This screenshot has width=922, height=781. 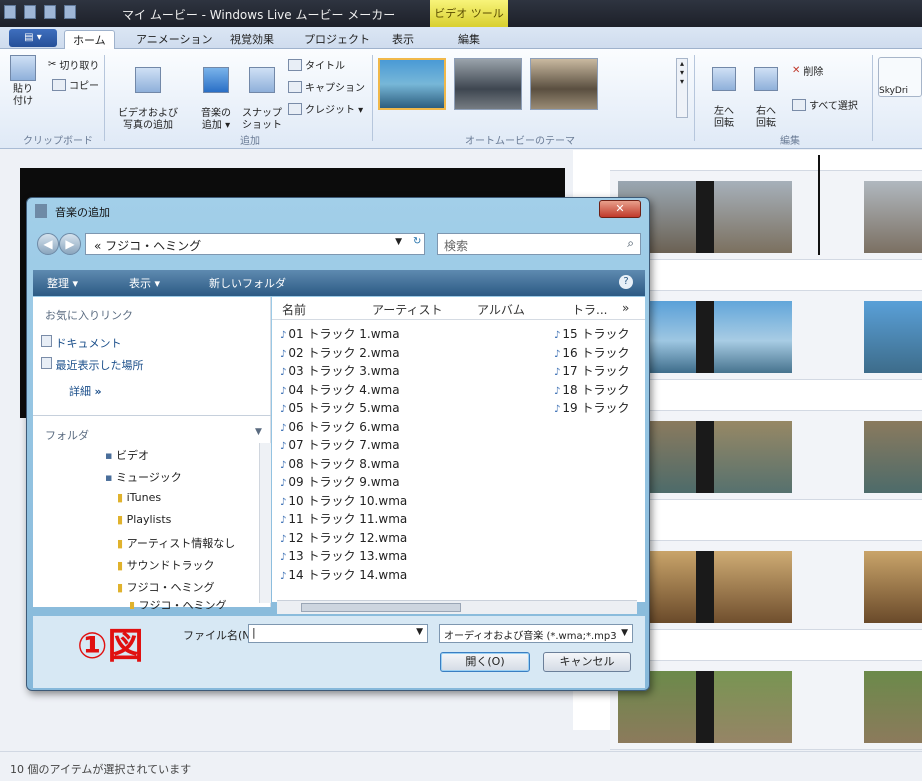 What do you see at coordinates (127, 455) in the screenshot?
I see `tree-item-video: ▪ ビデオ` at bounding box center [127, 455].